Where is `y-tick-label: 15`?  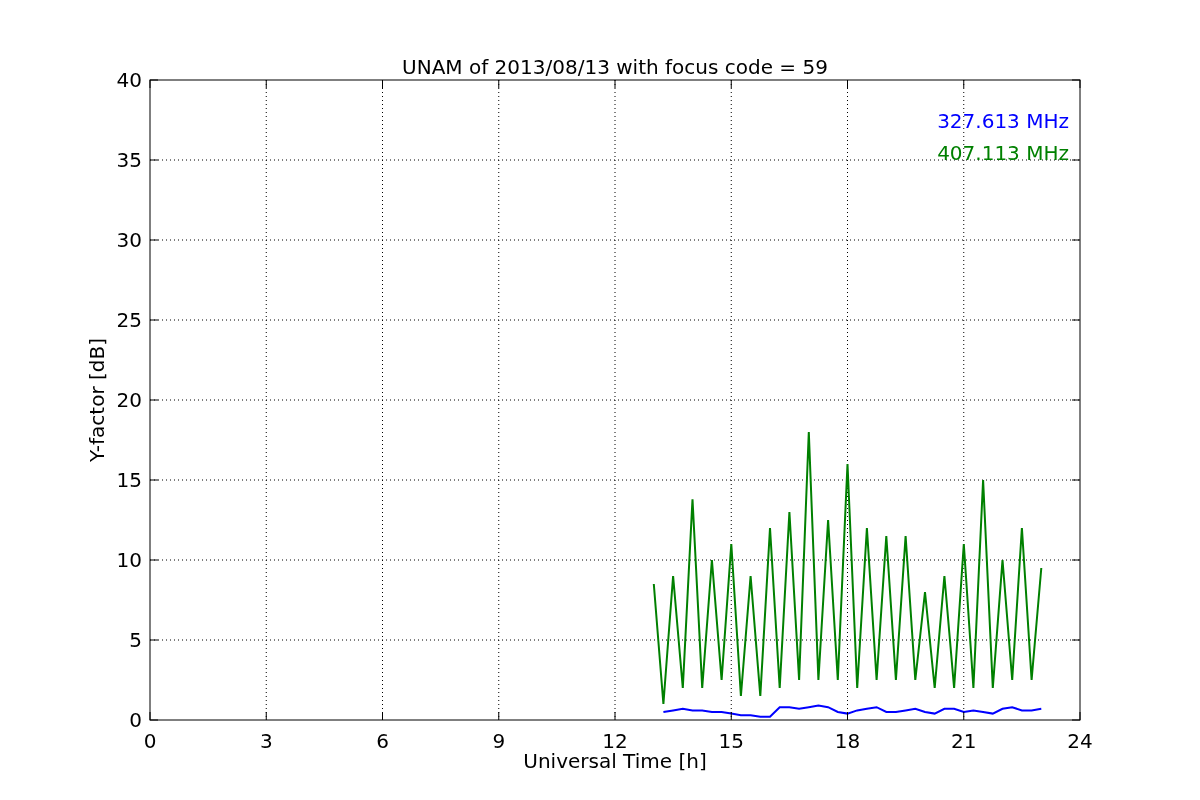
y-tick-label: 15 is located at coordinates (129, 480).